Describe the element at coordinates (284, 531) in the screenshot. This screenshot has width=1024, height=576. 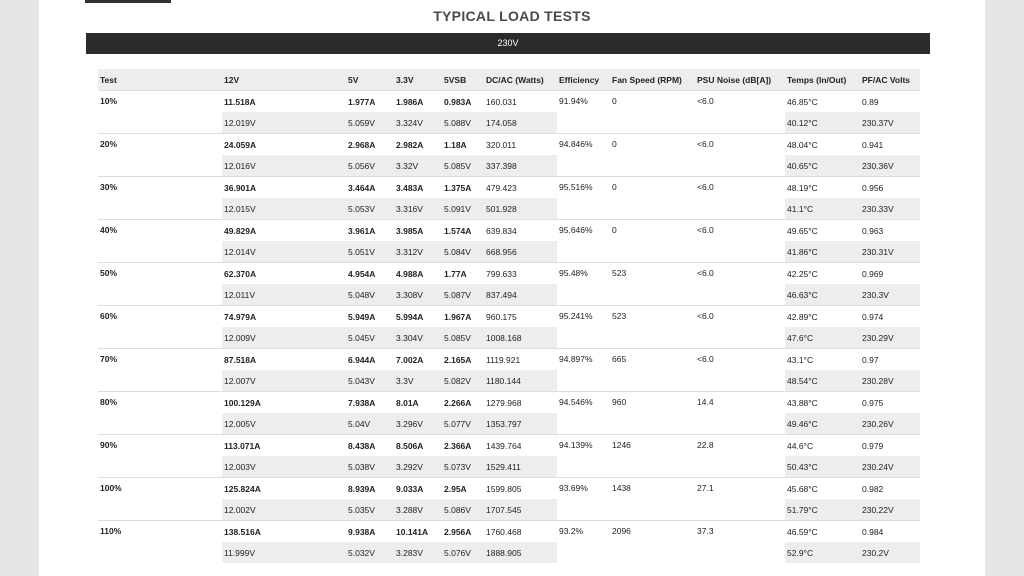
I see `amps-12v-cell: 138.516A` at that location.